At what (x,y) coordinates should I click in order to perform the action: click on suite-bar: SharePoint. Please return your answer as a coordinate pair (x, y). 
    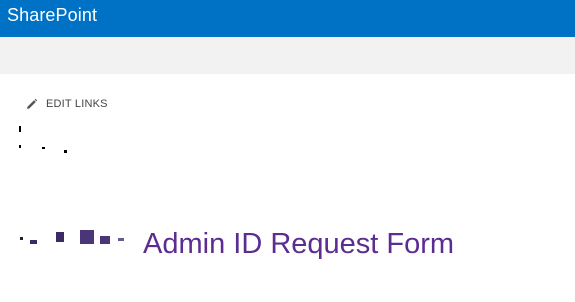
    Looking at the image, I should click on (287, 18).